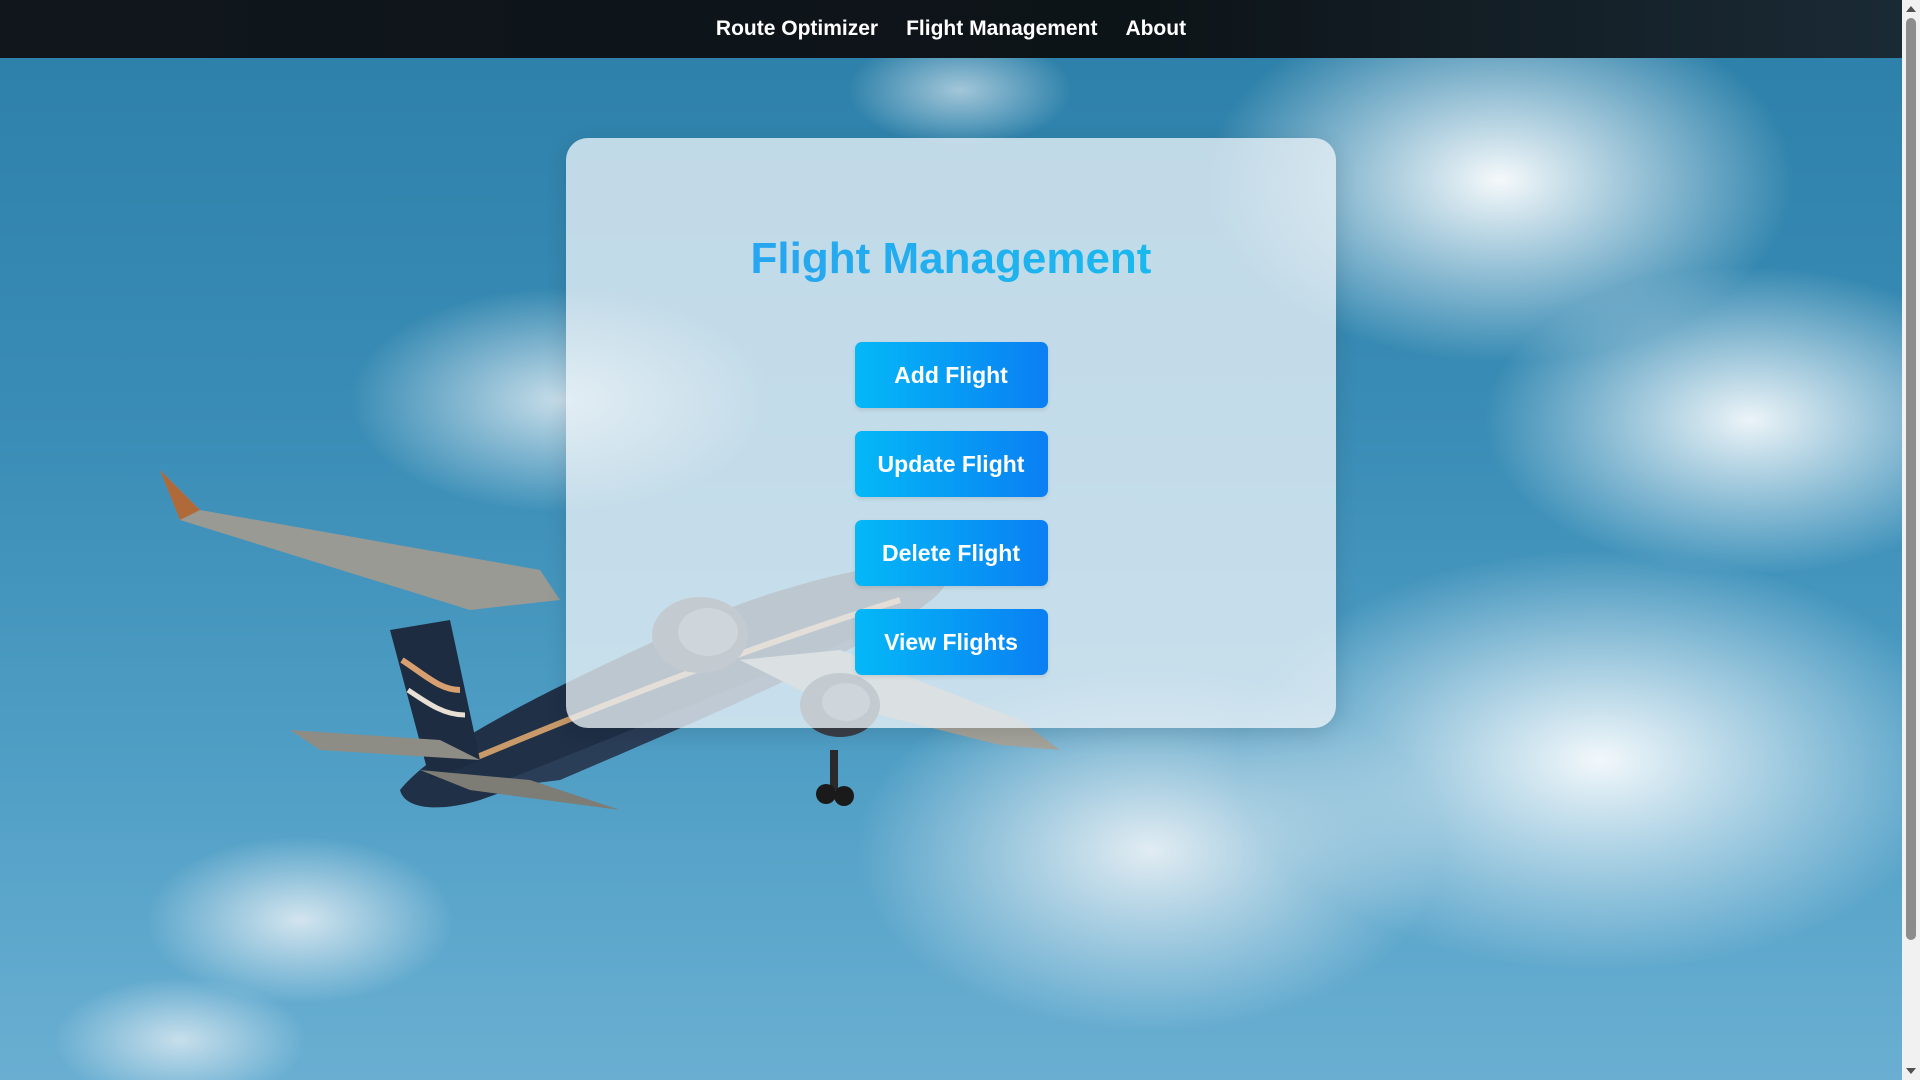 This screenshot has width=1920, height=1080. I want to click on nav-link-flight-management: Flight Management, so click(1001, 29).